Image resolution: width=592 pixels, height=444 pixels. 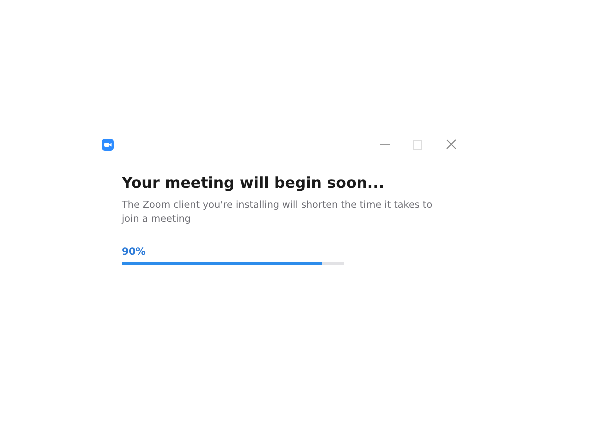 What do you see at coordinates (134, 252) in the screenshot?
I see `progress-percentage: 90%` at bounding box center [134, 252].